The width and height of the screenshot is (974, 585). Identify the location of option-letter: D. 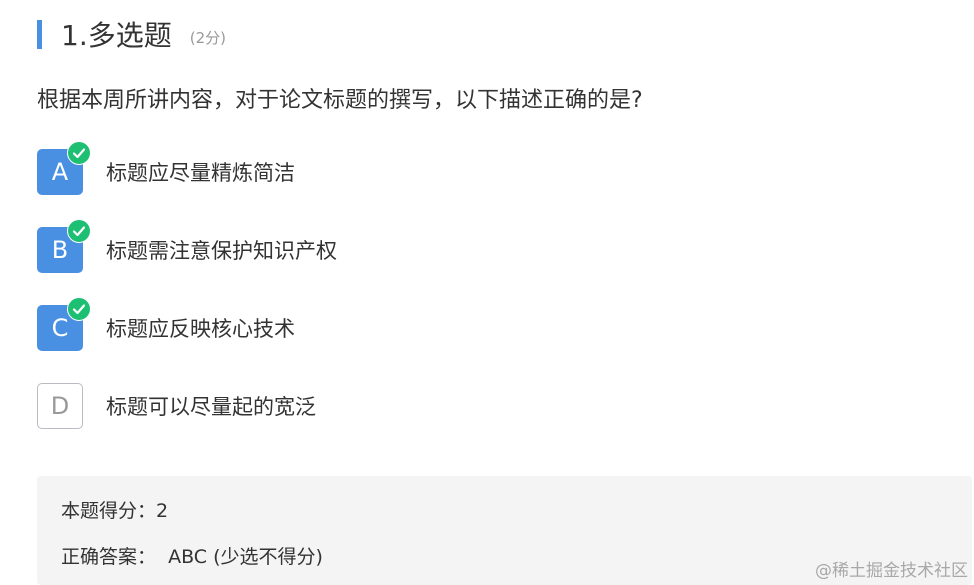
(60, 406).